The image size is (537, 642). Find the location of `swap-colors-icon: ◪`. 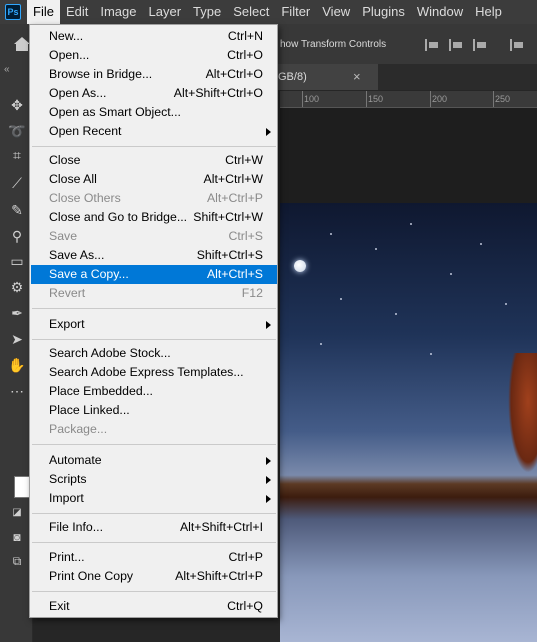

swap-colors-icon: ◪ is located at coordinates (17, 513).